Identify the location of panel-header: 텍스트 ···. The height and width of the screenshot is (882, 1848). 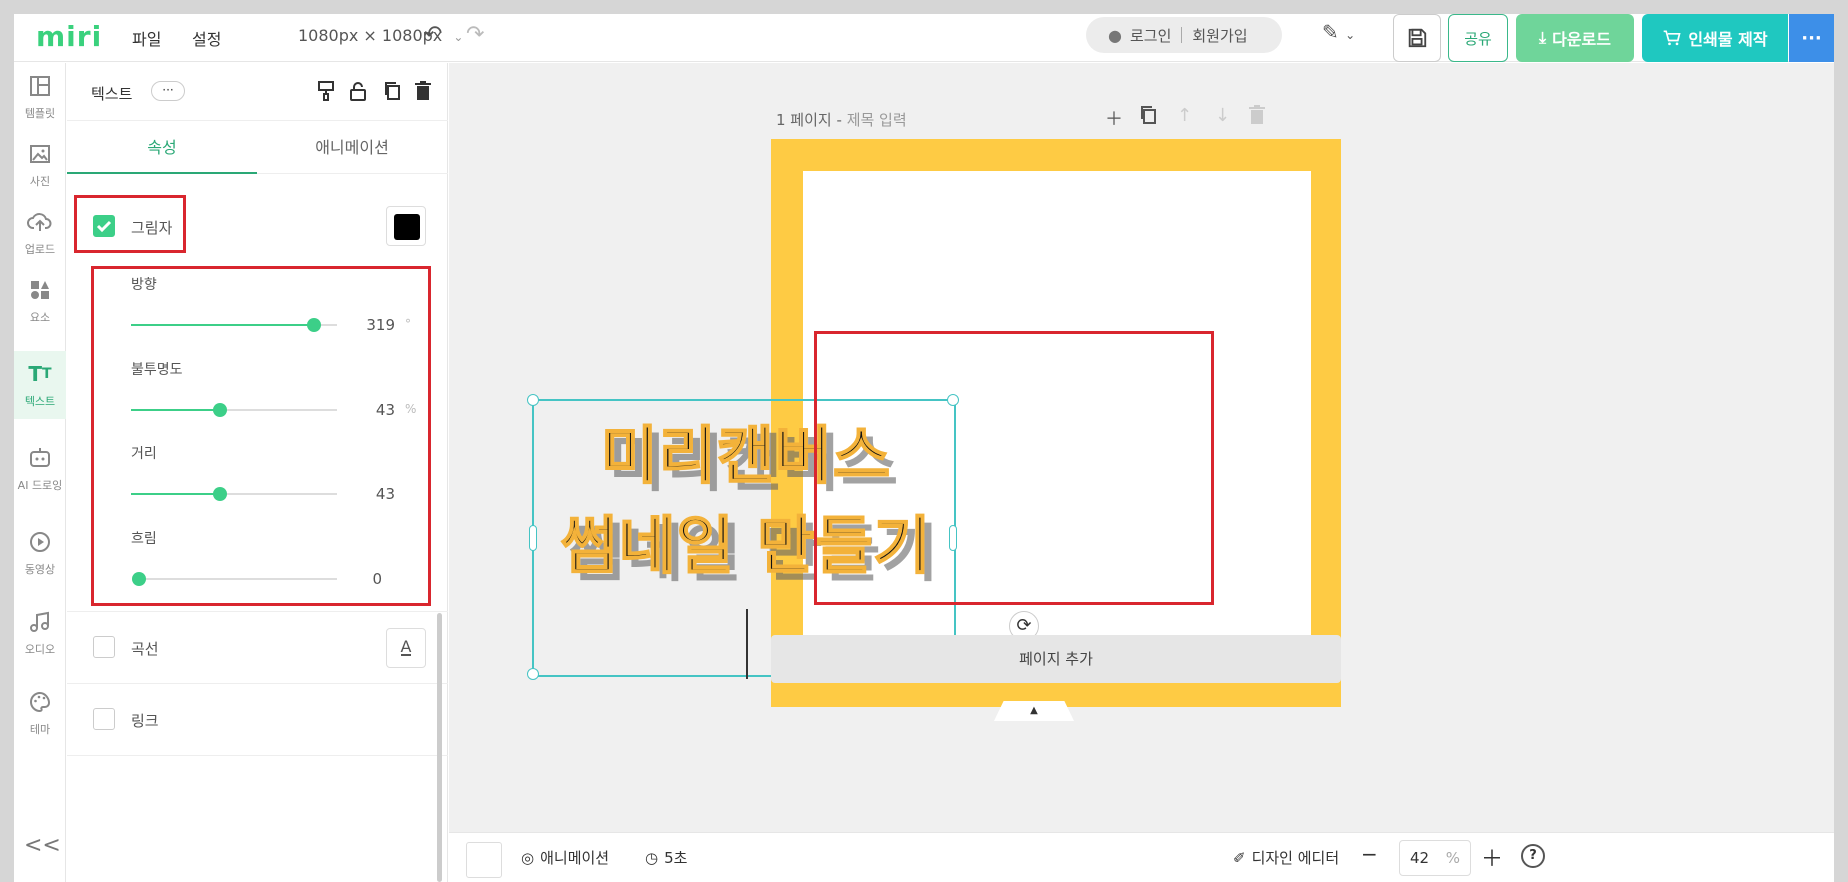
(257, 92).